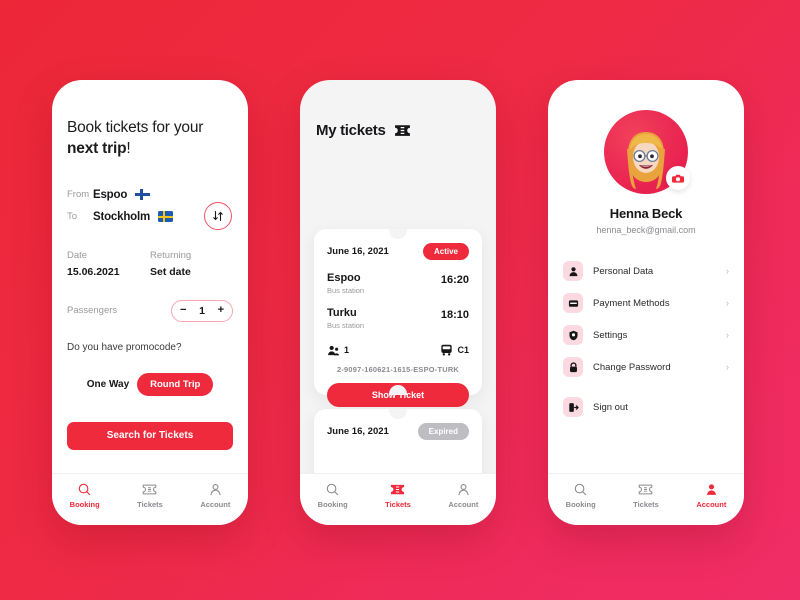 This screenshot has height=600, width=800. I want to click on ticket-date: June 16, 2021, so click(358, 431).